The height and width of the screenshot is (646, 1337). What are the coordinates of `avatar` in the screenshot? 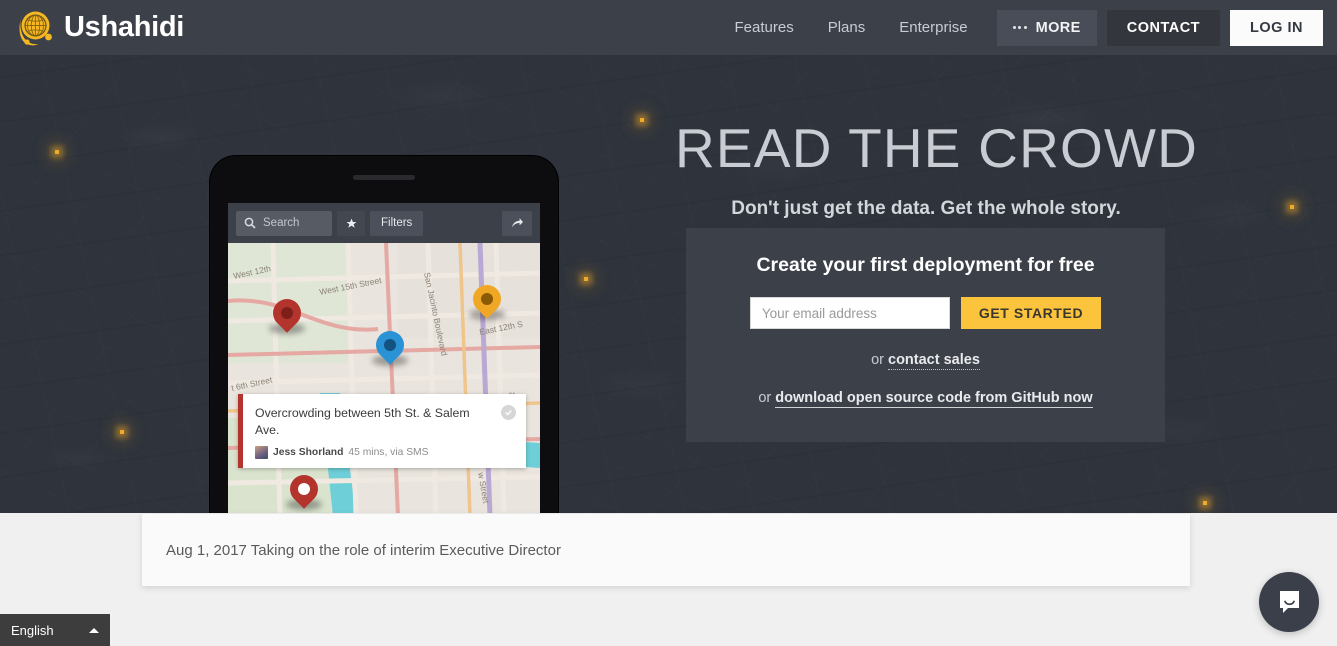 It's located at (261, 452).